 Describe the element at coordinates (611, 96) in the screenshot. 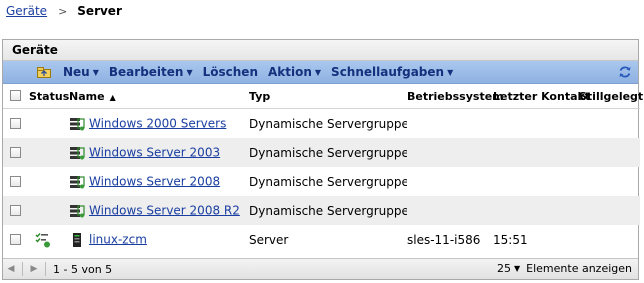

I see `column-header-retired: Stillgelegt` at that location.